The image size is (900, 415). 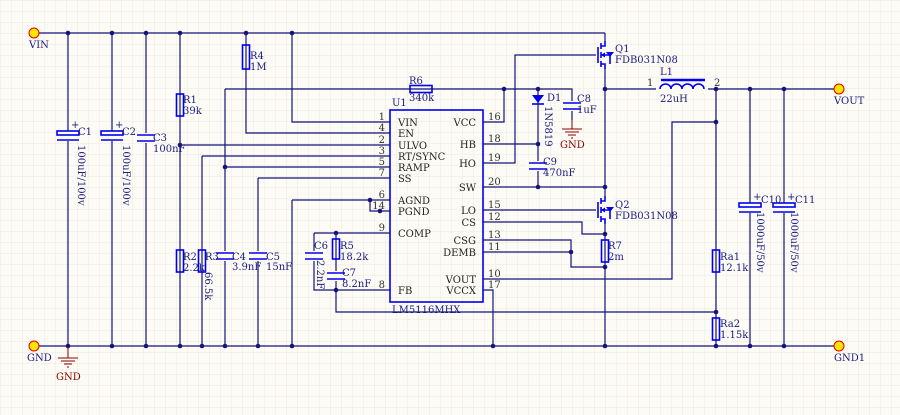 What do you see at coordinates (412, 146) in the screenshot?
I see `ic-pin-name: ULVO` at bounding box center [412, 146].